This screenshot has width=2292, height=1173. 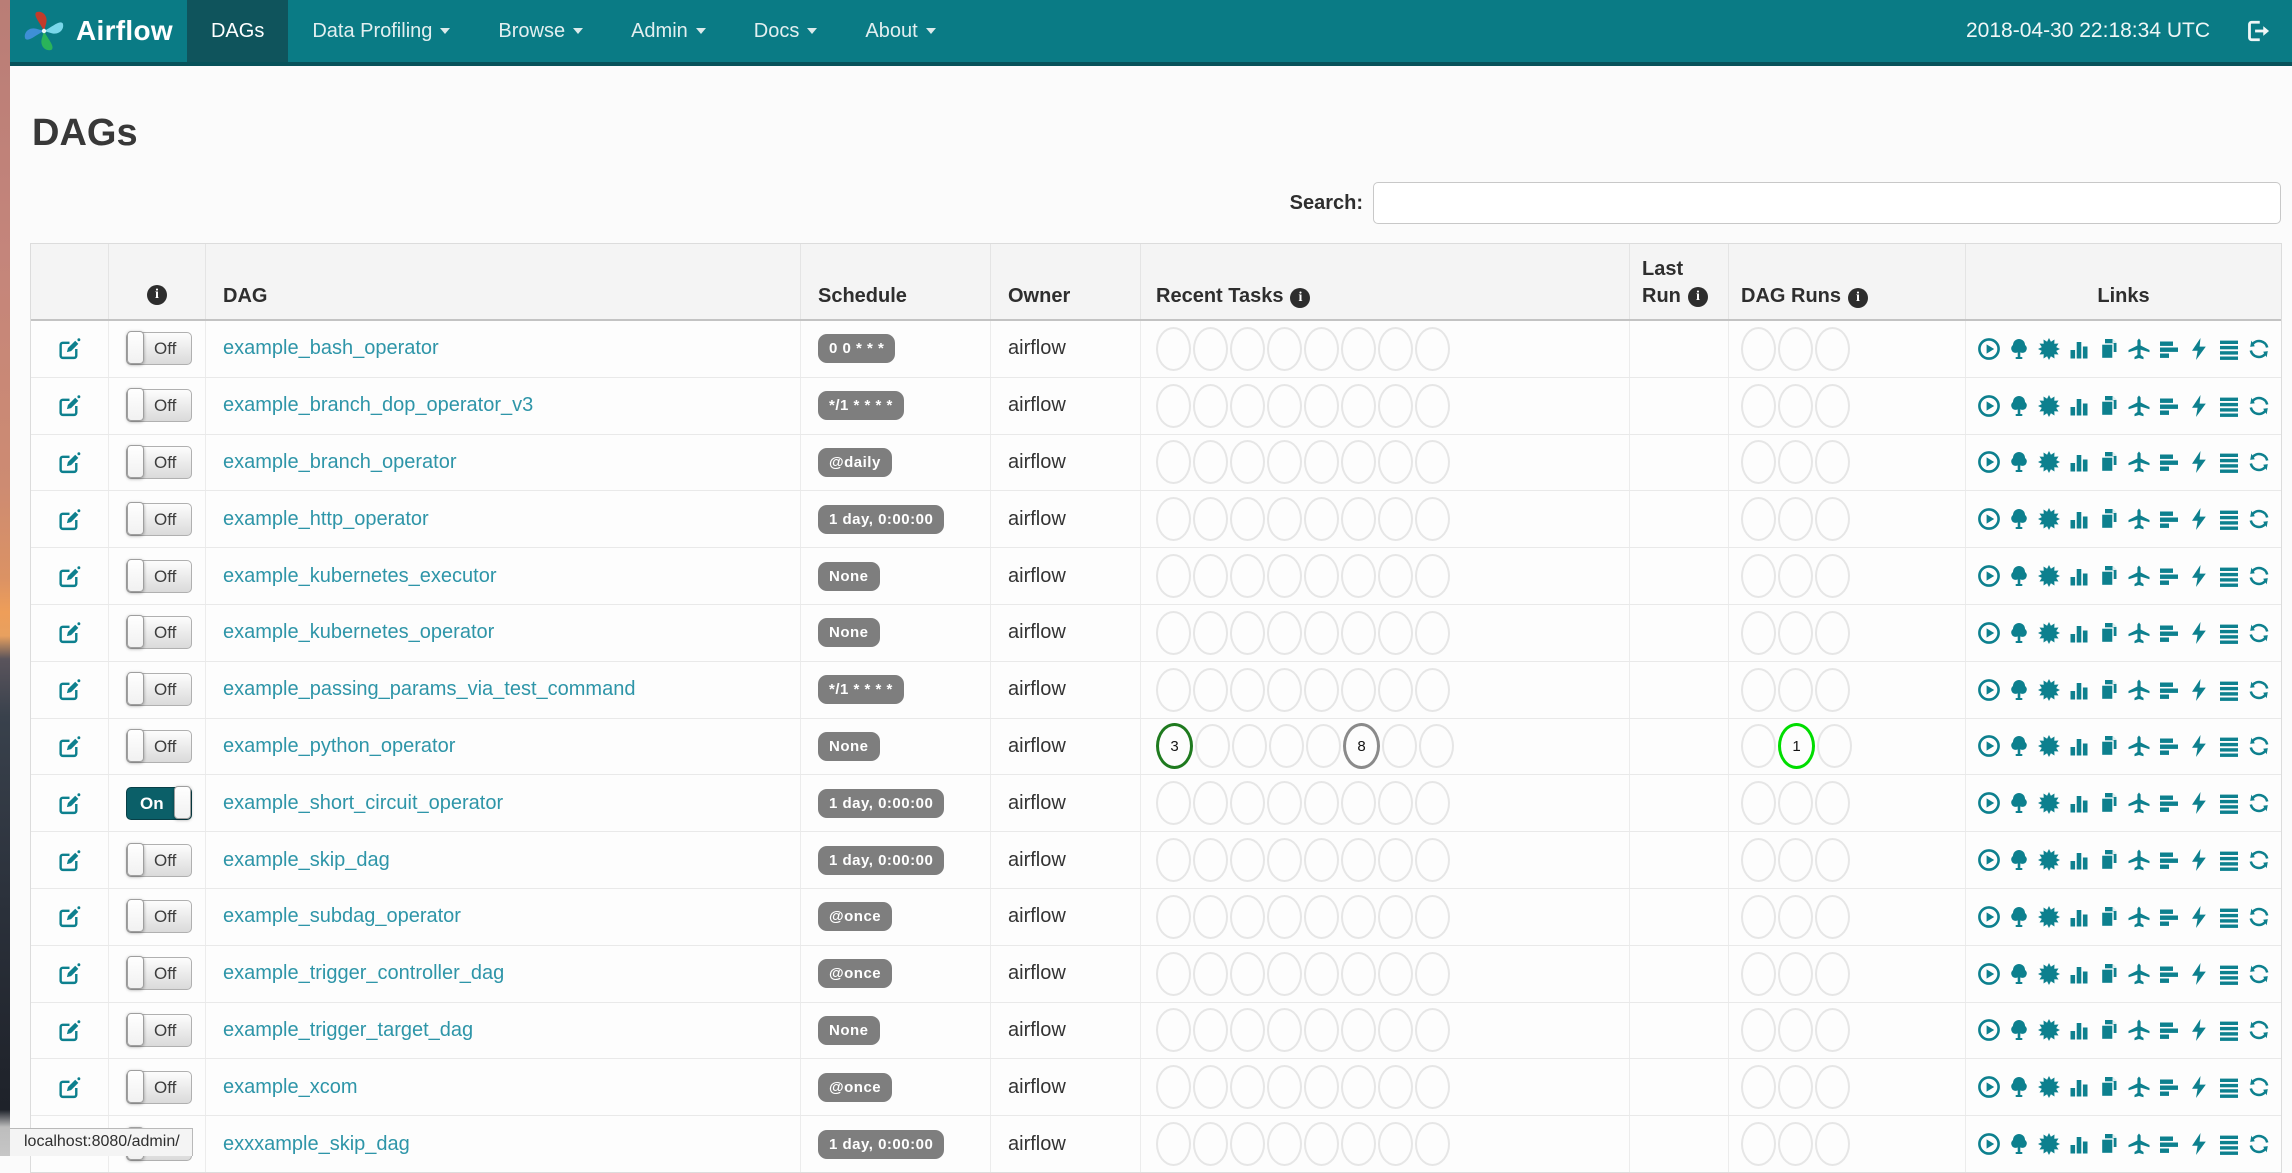 I want to click on dag-pause-toggle: On, so click(x=159, y=802).